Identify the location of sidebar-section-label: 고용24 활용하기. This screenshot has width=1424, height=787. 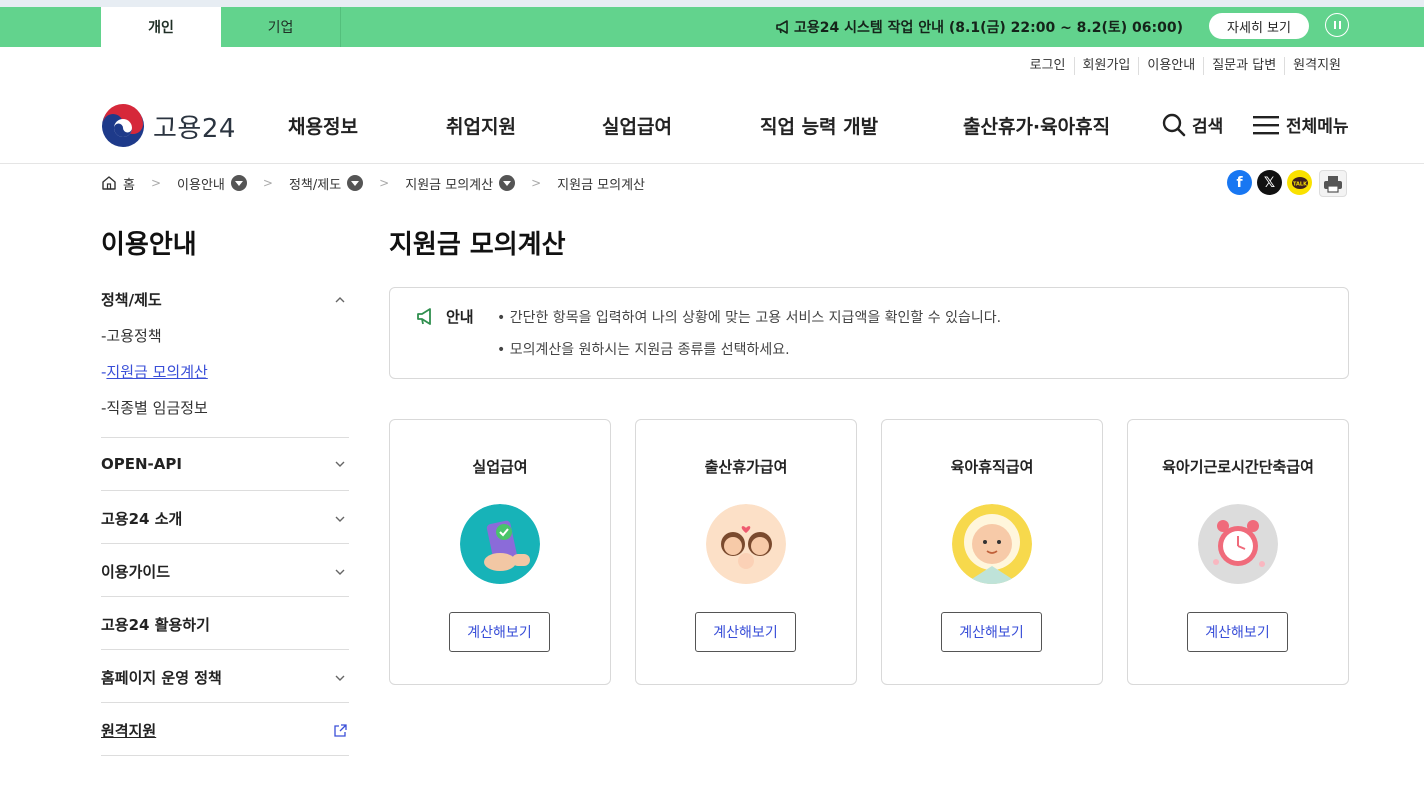
(155, 625).